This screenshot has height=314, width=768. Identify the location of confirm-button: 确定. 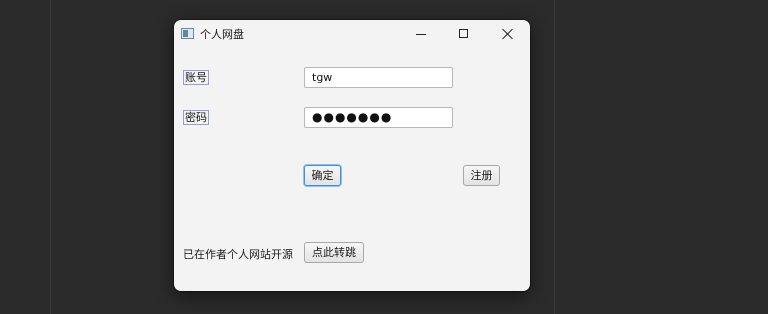
(322, 175).